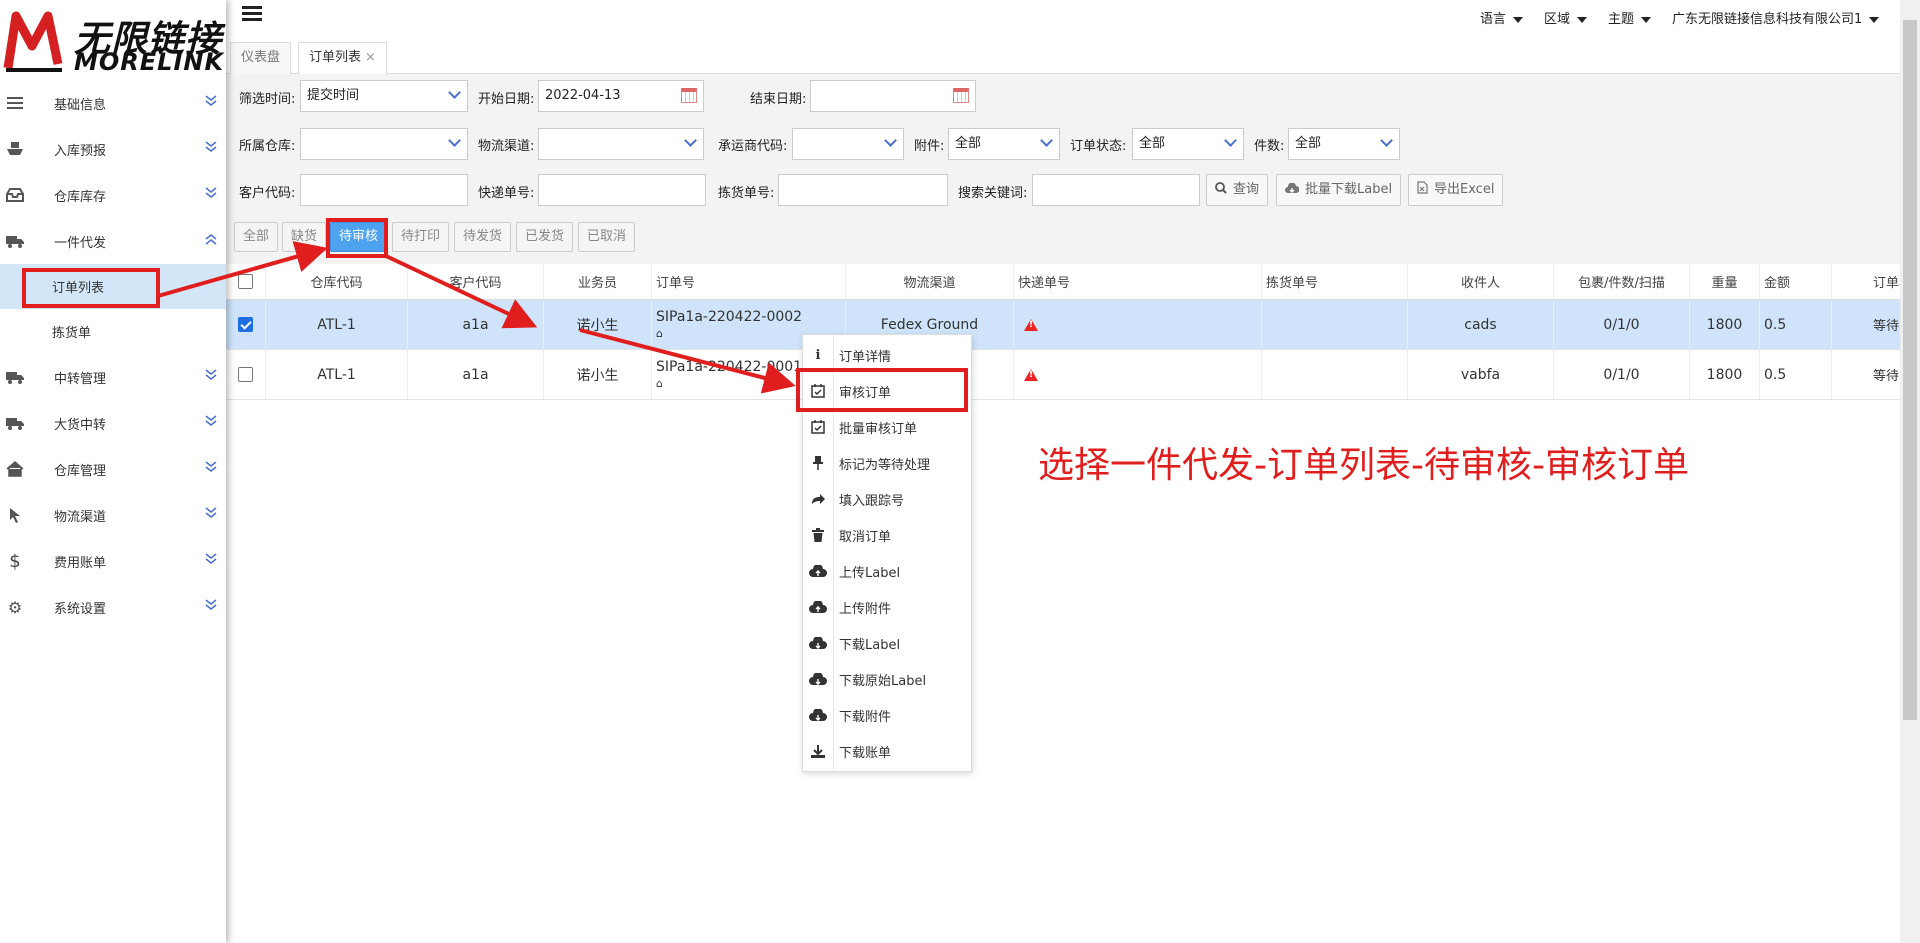 The width and height of the screenshot is (1920, 943). What do you see at coordinates (245, 281) in the screenshot?
I see `select-all-checkbox` at bounding box center [245, 281].